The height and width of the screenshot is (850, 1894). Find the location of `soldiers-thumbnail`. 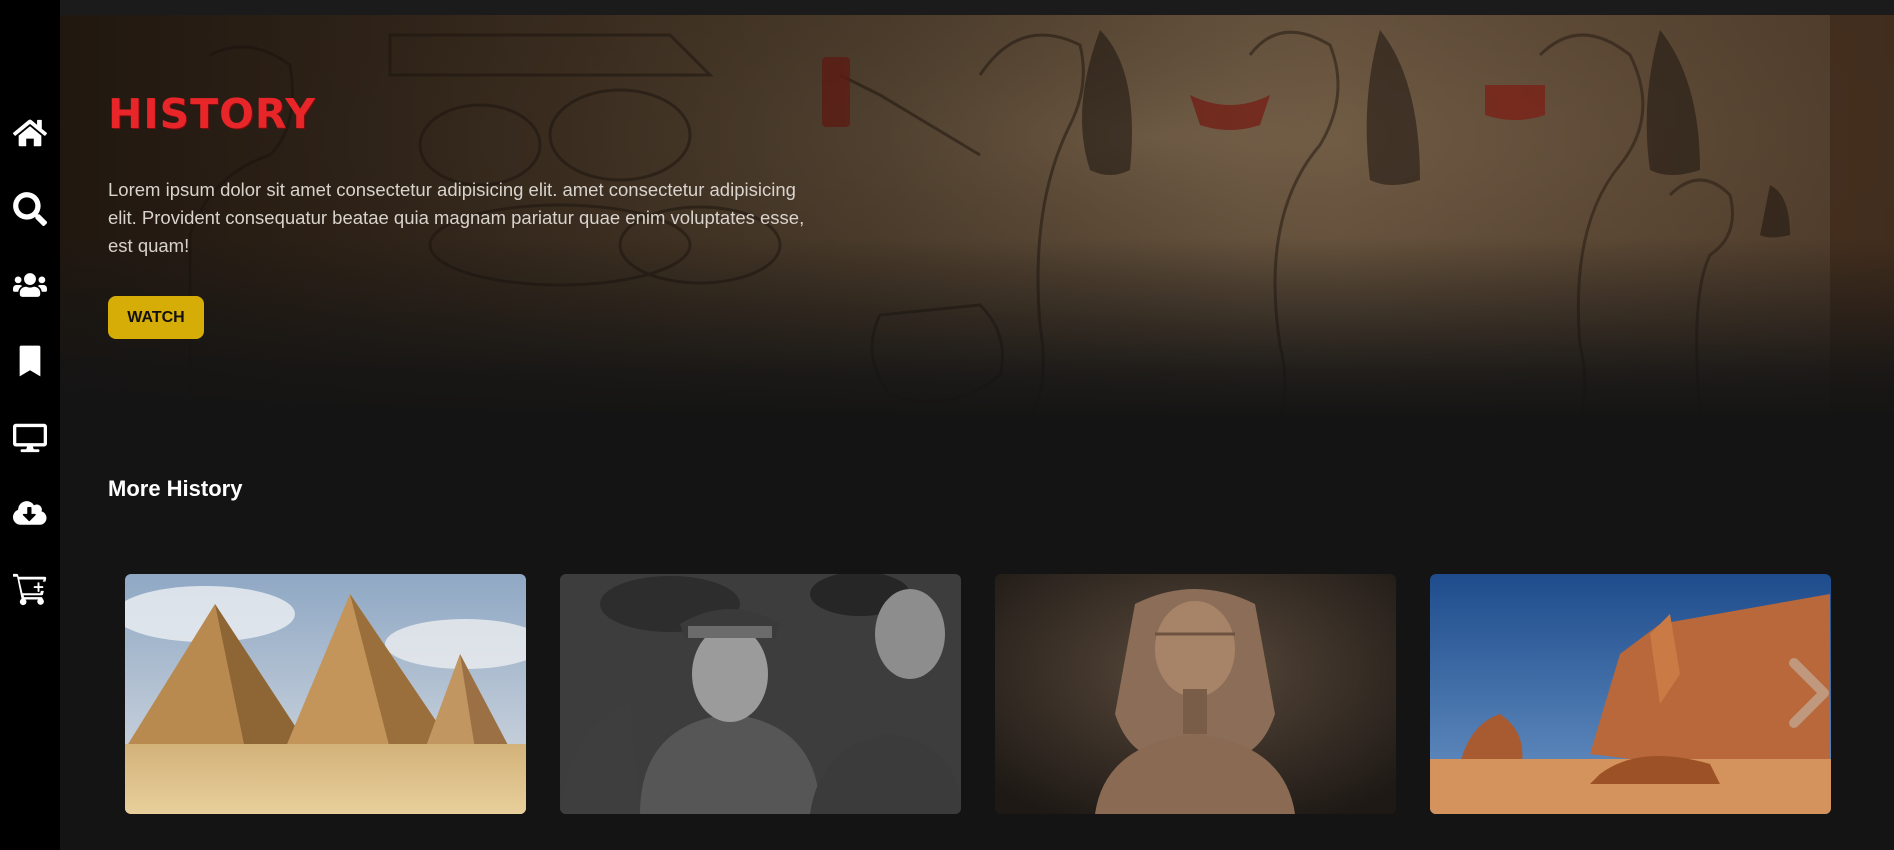

soldiers-thumbnail is located at coordinates (760, 694).